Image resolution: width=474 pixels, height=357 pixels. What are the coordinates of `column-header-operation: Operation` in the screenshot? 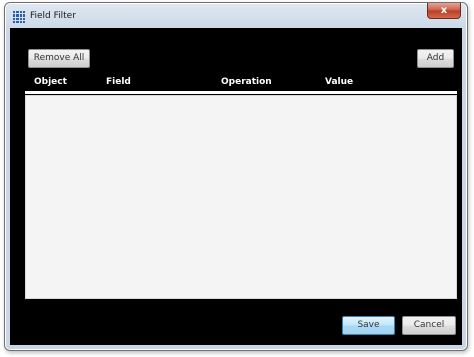 It's located at (246, 82).